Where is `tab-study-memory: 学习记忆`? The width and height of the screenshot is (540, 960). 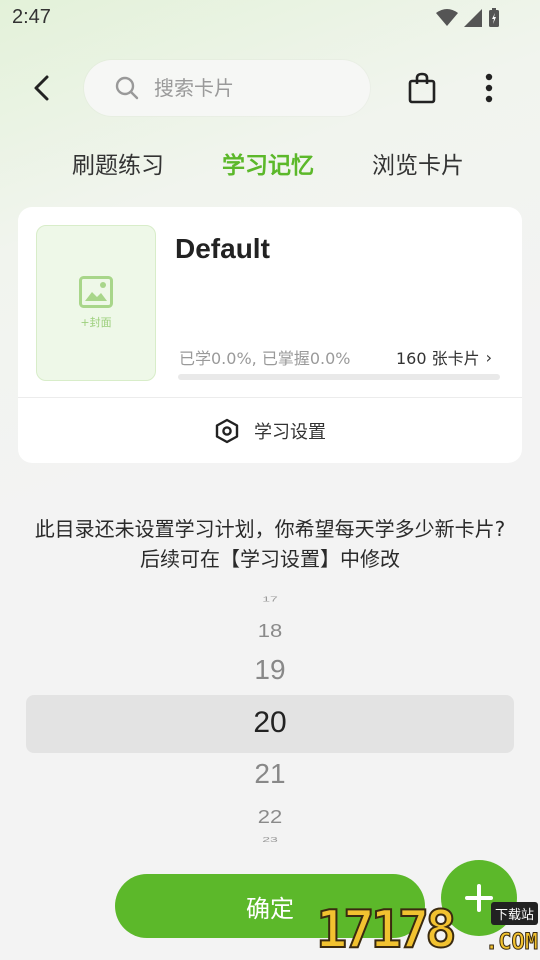 tab-study-memory: 学习记忆 is located at coordinates (268, 163).